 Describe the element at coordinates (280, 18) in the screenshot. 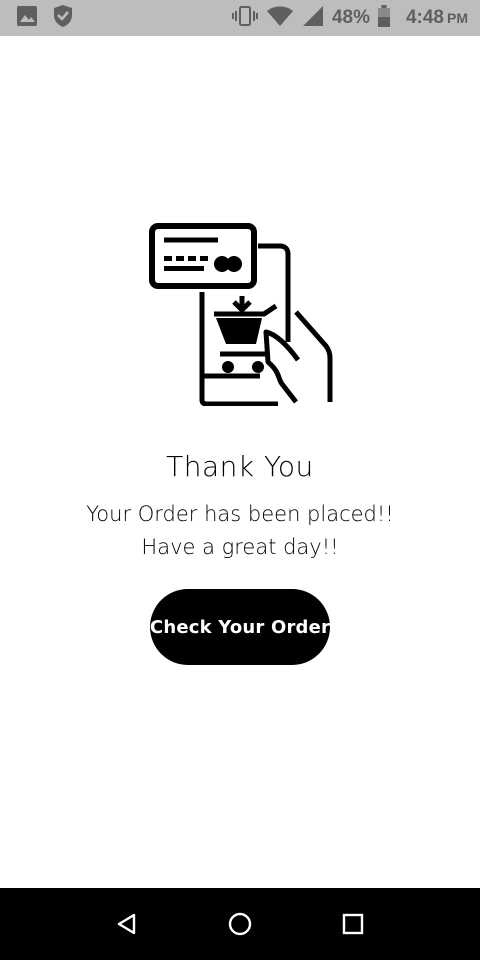

I see `wifi-icon` at that location.